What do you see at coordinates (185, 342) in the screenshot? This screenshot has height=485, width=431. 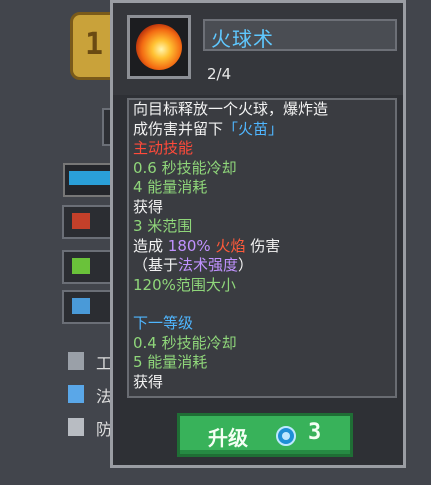 I see `next-cooldown-line: 0.4 秒技能冷却` at bounding box center [185, 342].